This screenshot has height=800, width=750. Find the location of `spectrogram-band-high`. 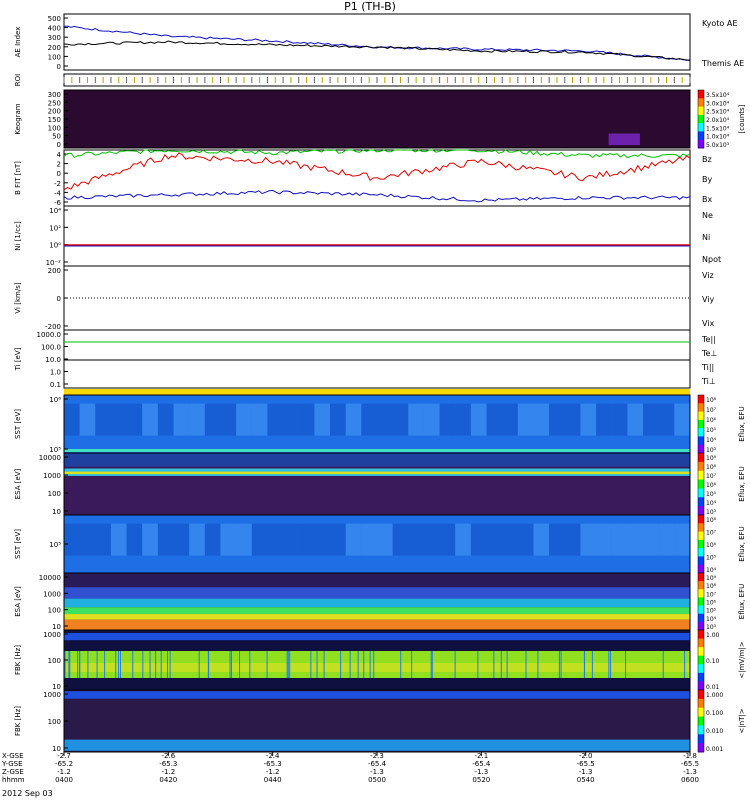

spectrogram-band-high is located at coordinates (377, 460).